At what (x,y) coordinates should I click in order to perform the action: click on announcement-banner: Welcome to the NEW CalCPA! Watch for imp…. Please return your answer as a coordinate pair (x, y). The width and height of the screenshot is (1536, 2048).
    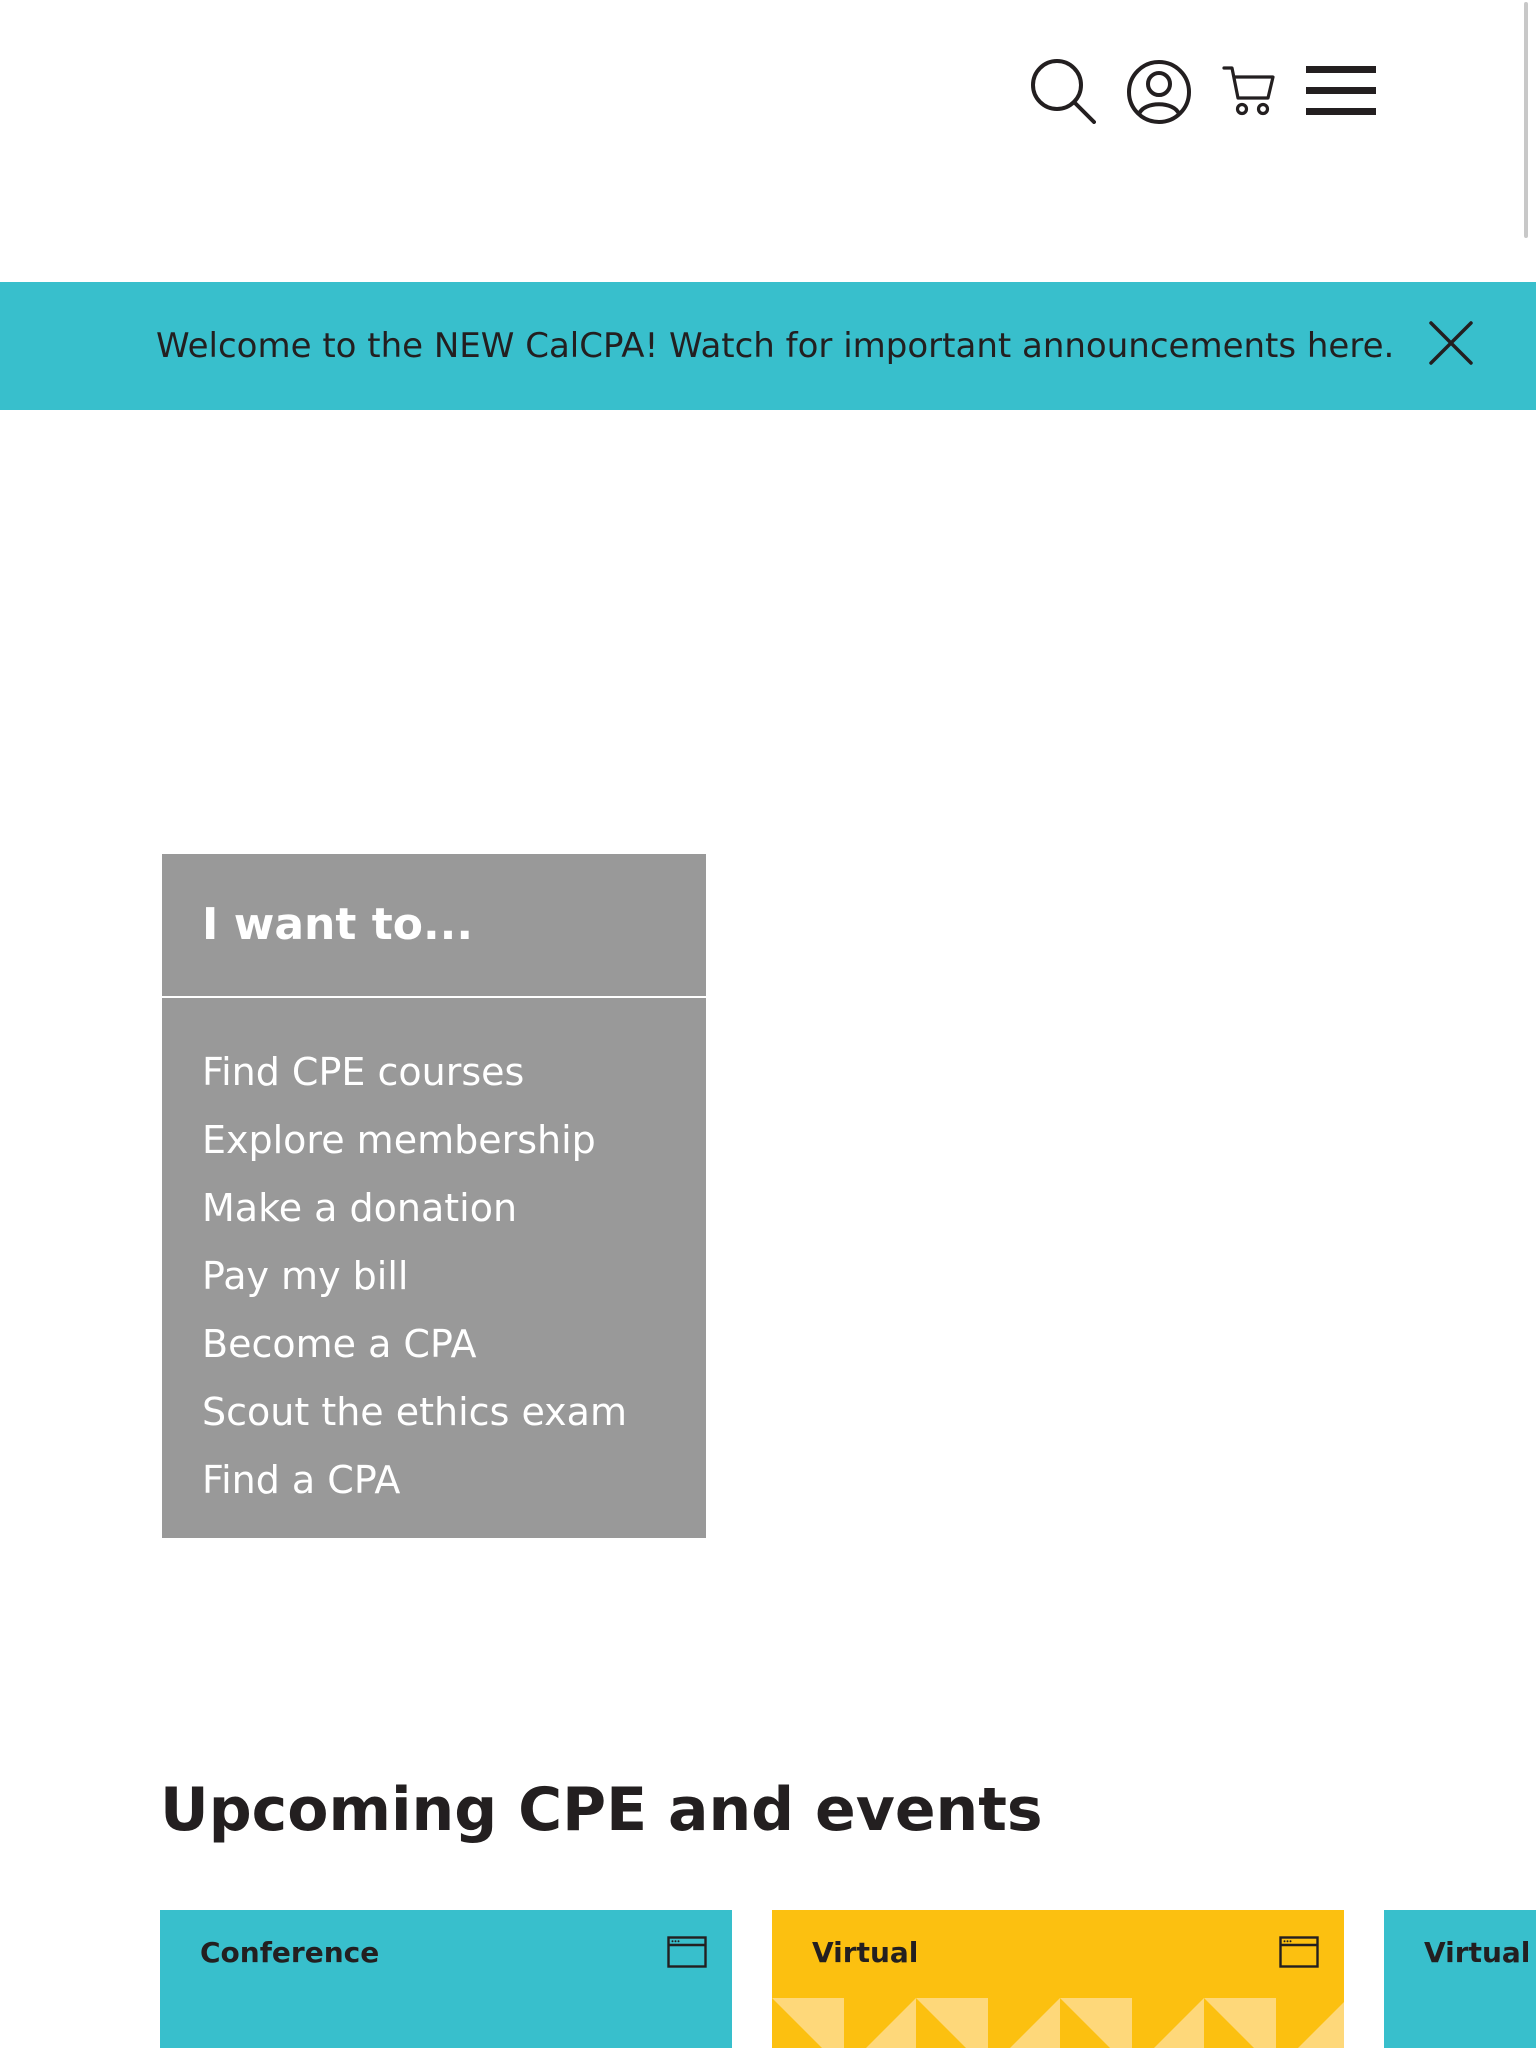
    Looking at the image, I should click on (768, 346).